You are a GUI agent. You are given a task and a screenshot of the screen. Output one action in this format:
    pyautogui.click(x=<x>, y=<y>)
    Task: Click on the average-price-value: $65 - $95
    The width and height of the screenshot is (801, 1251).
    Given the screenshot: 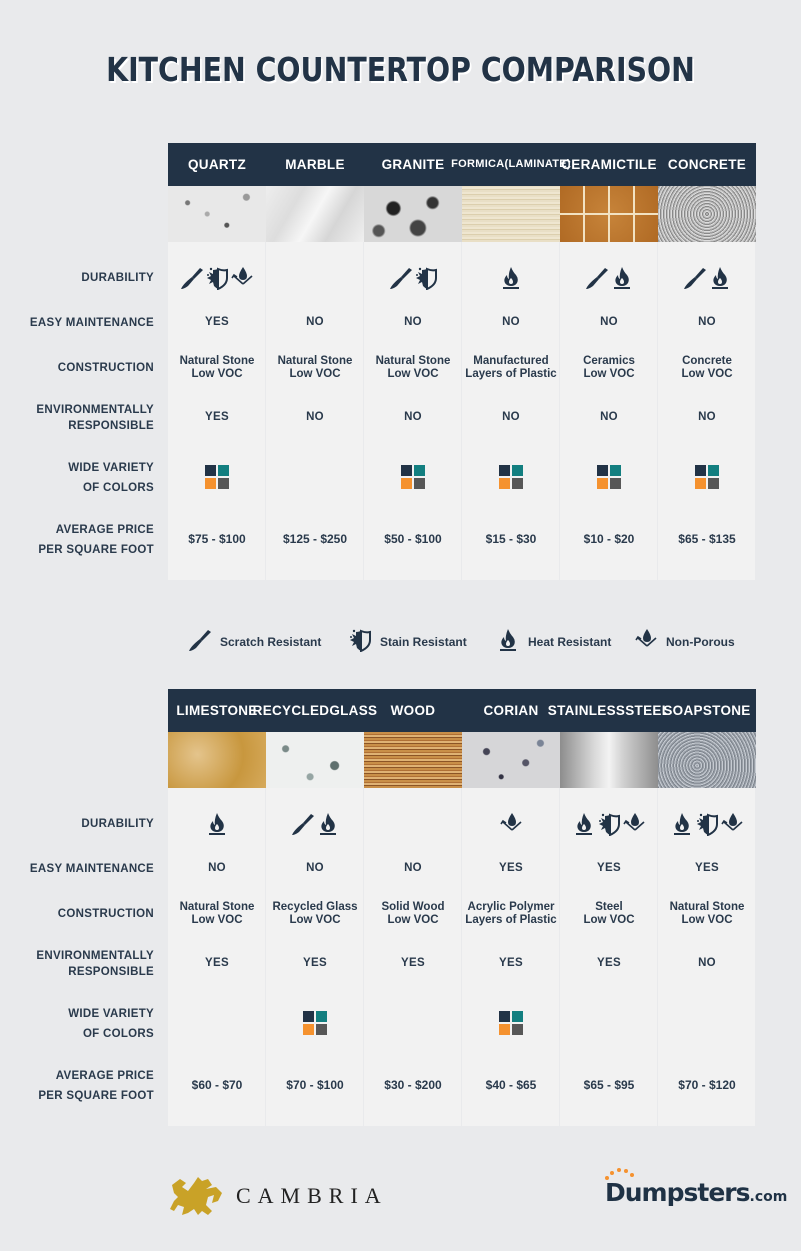 What is the action you would take?
    pyautogui.click(x=609, y=1085)
    